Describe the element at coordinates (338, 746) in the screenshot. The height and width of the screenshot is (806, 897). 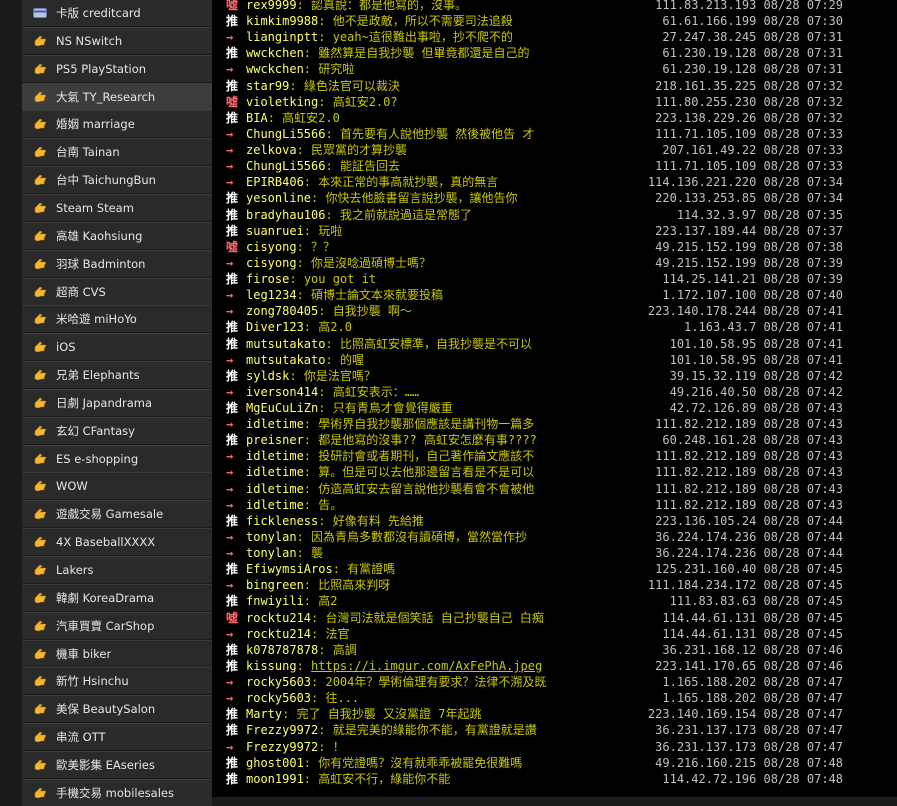
I see `push-content: ！` at that location.